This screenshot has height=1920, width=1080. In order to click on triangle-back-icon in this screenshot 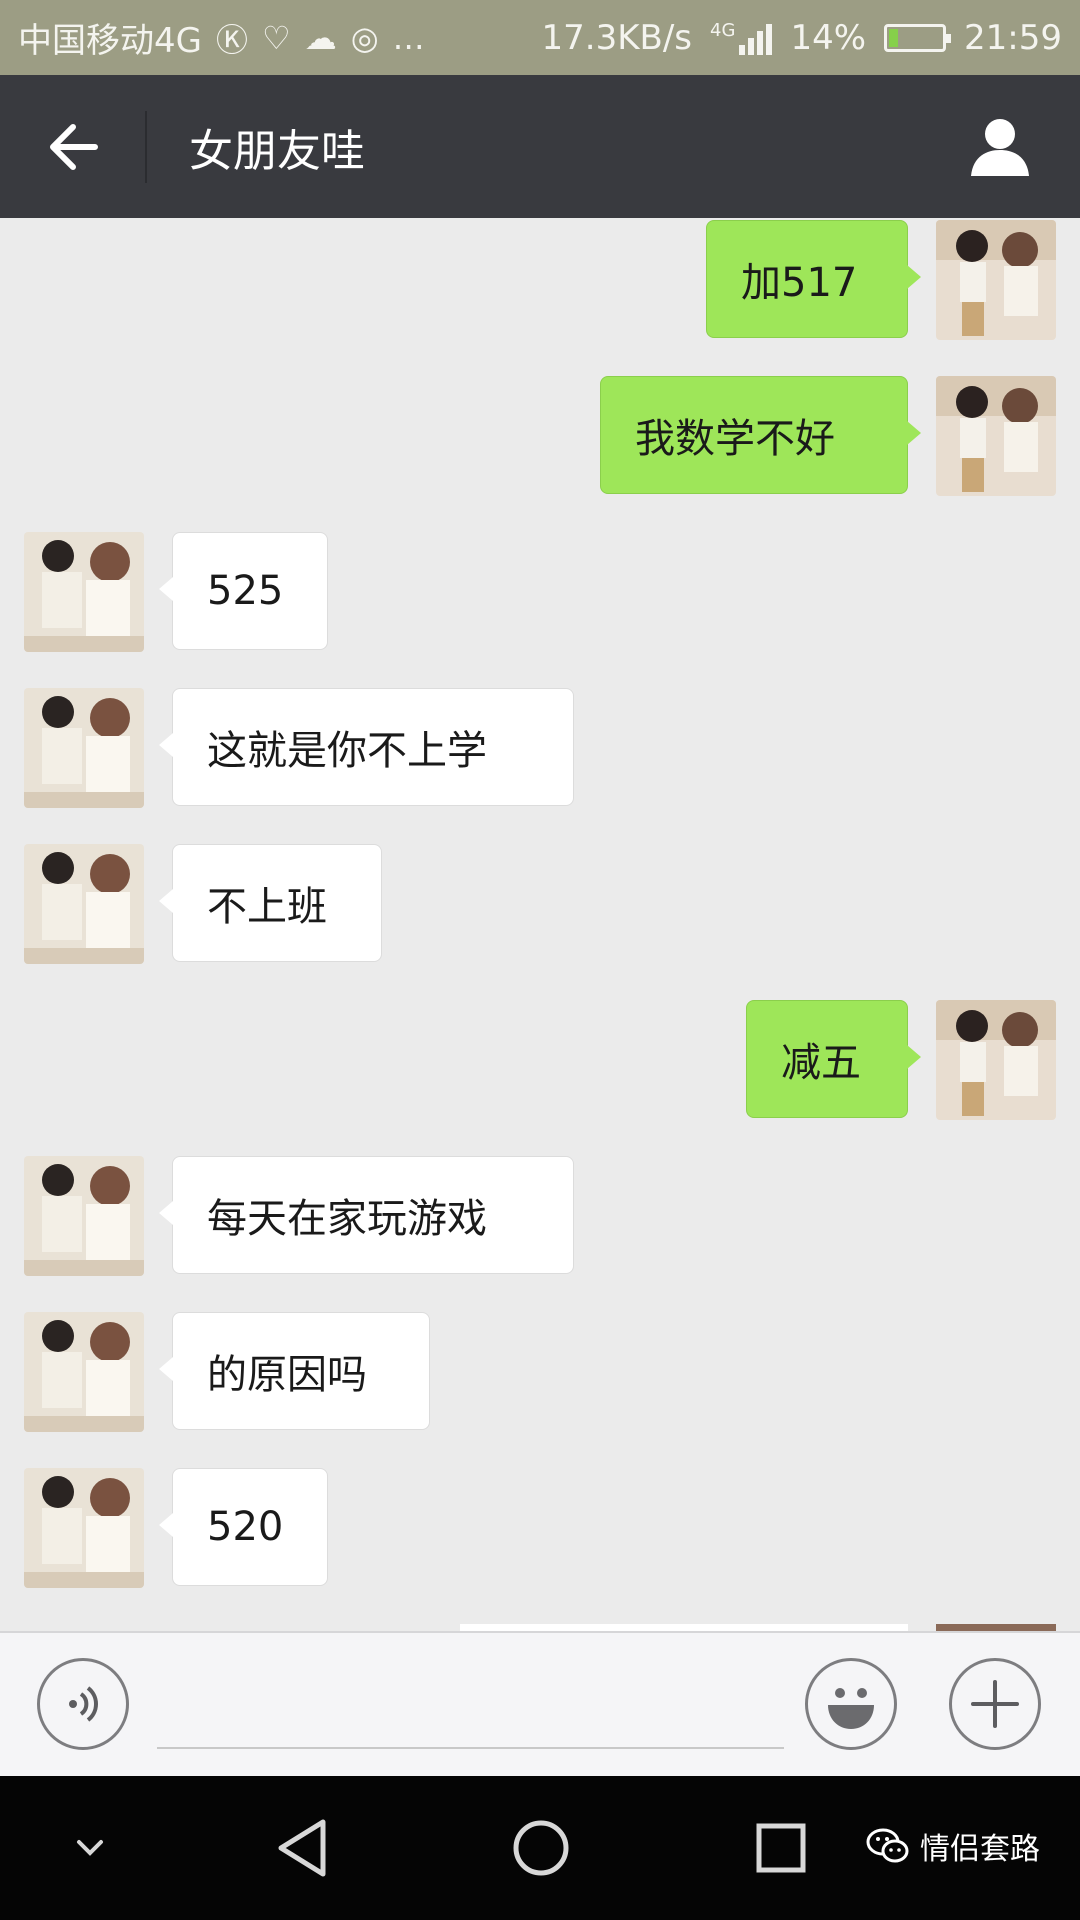, I will do `click(302, 1848)`.